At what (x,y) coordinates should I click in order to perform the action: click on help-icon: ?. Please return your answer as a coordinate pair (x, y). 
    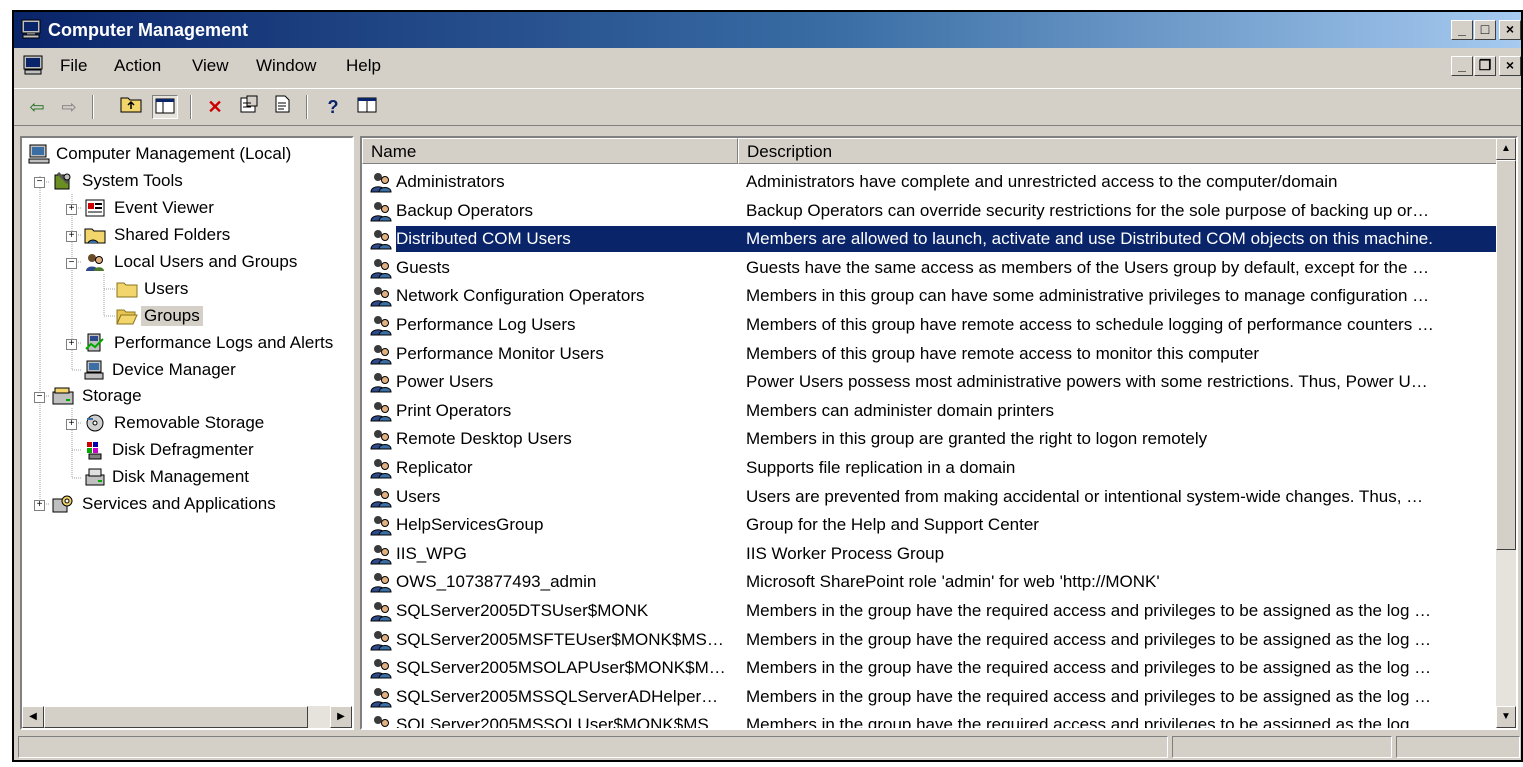
    Looking at the image, I should click on (333, 107).